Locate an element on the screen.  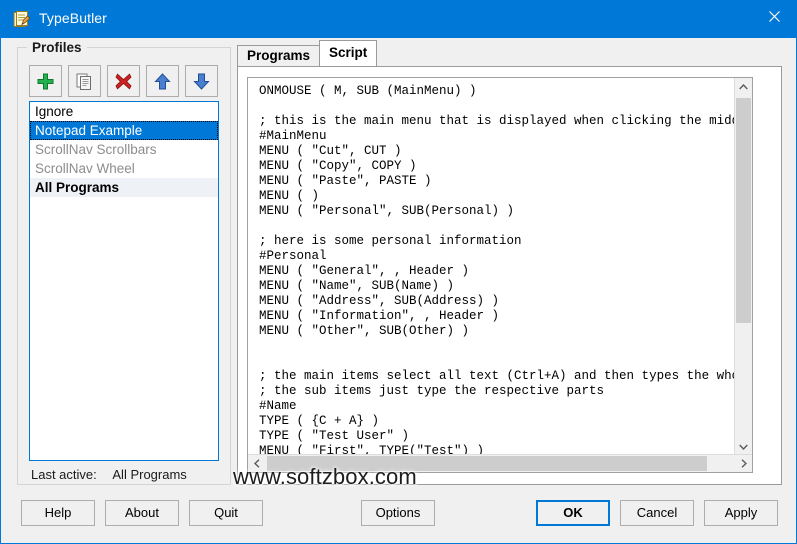
scroll-left-icon is located at coordinates (256, 463).